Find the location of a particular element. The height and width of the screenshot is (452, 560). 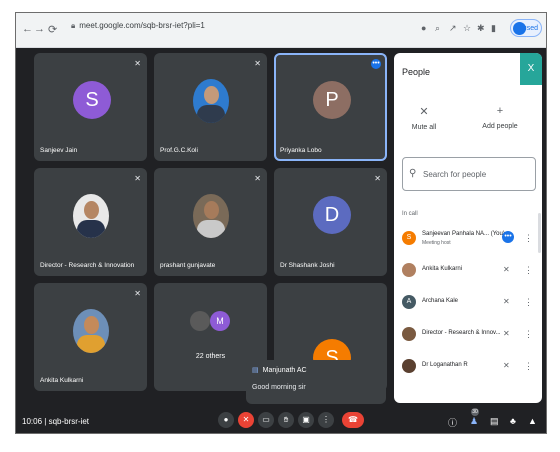

lock-icon: 🔒︎ is located at coordinates (73, 25).